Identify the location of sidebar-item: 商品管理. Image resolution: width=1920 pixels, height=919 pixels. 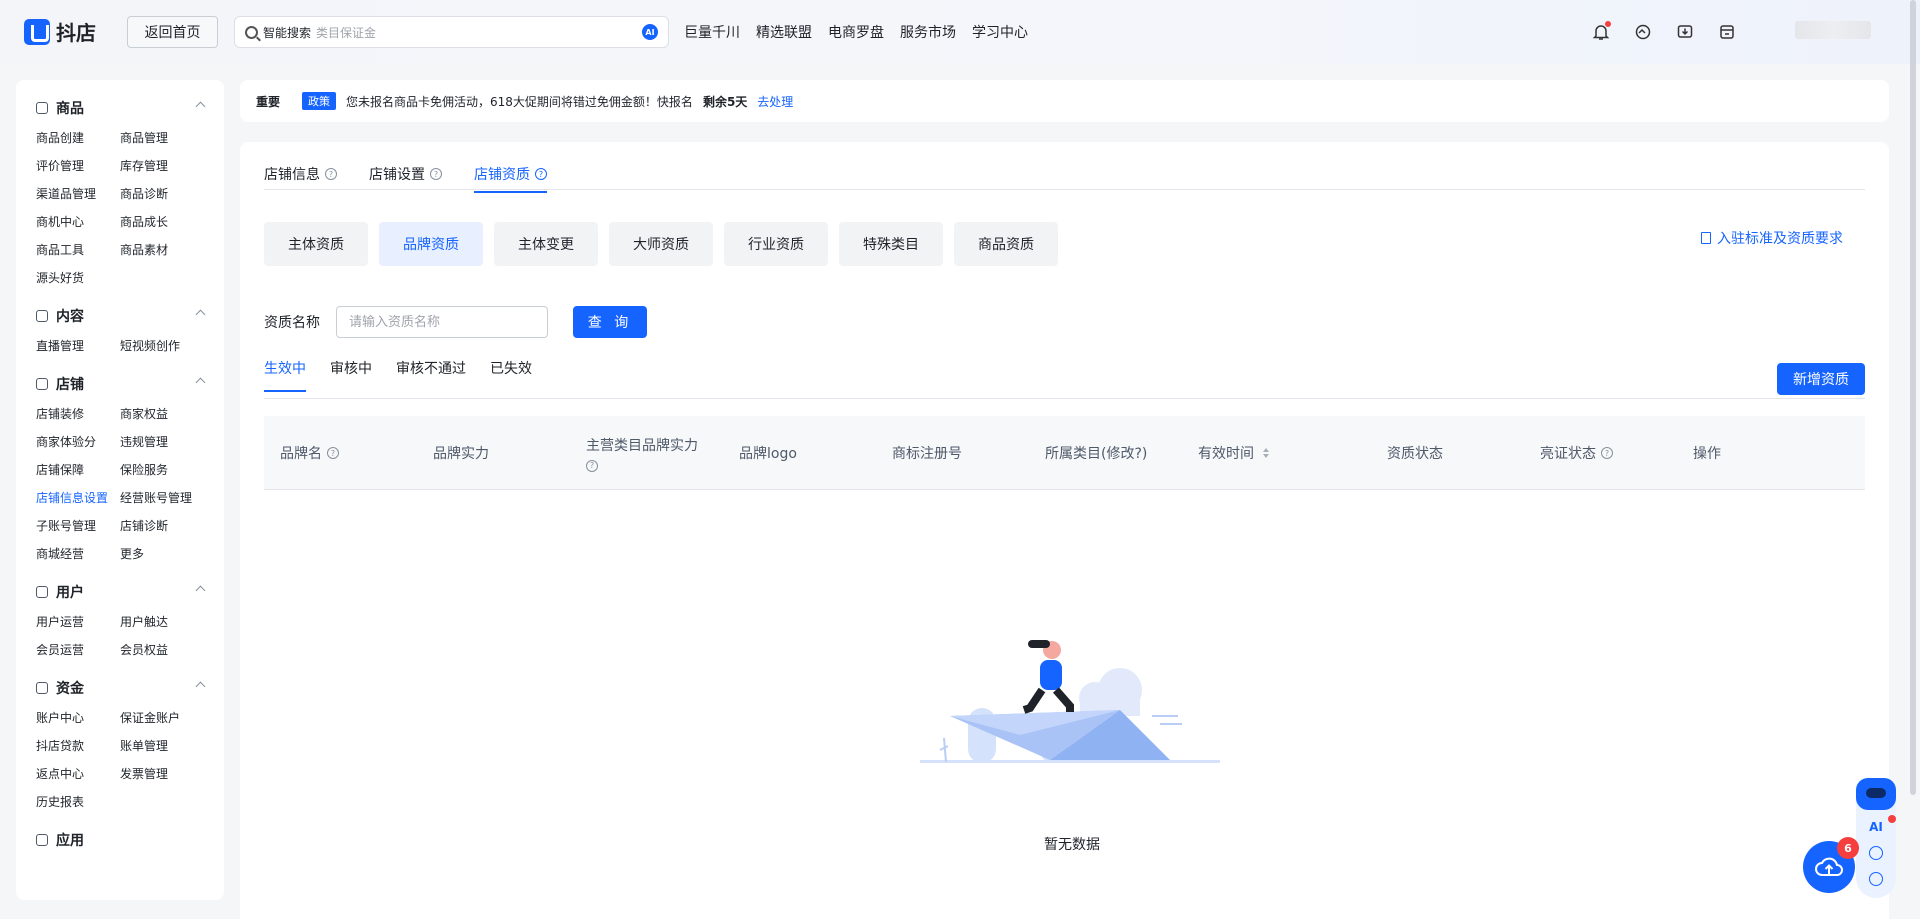
(162, 138).